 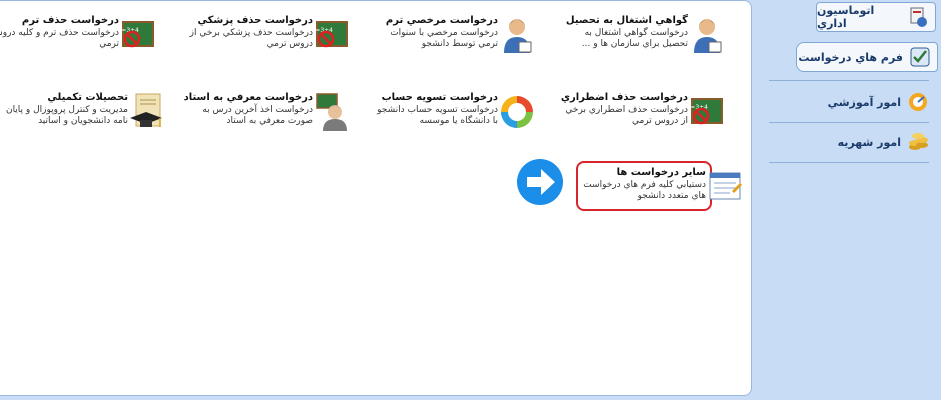 I want to click on cycle-arrows-icon, so click(x=517, y=112).